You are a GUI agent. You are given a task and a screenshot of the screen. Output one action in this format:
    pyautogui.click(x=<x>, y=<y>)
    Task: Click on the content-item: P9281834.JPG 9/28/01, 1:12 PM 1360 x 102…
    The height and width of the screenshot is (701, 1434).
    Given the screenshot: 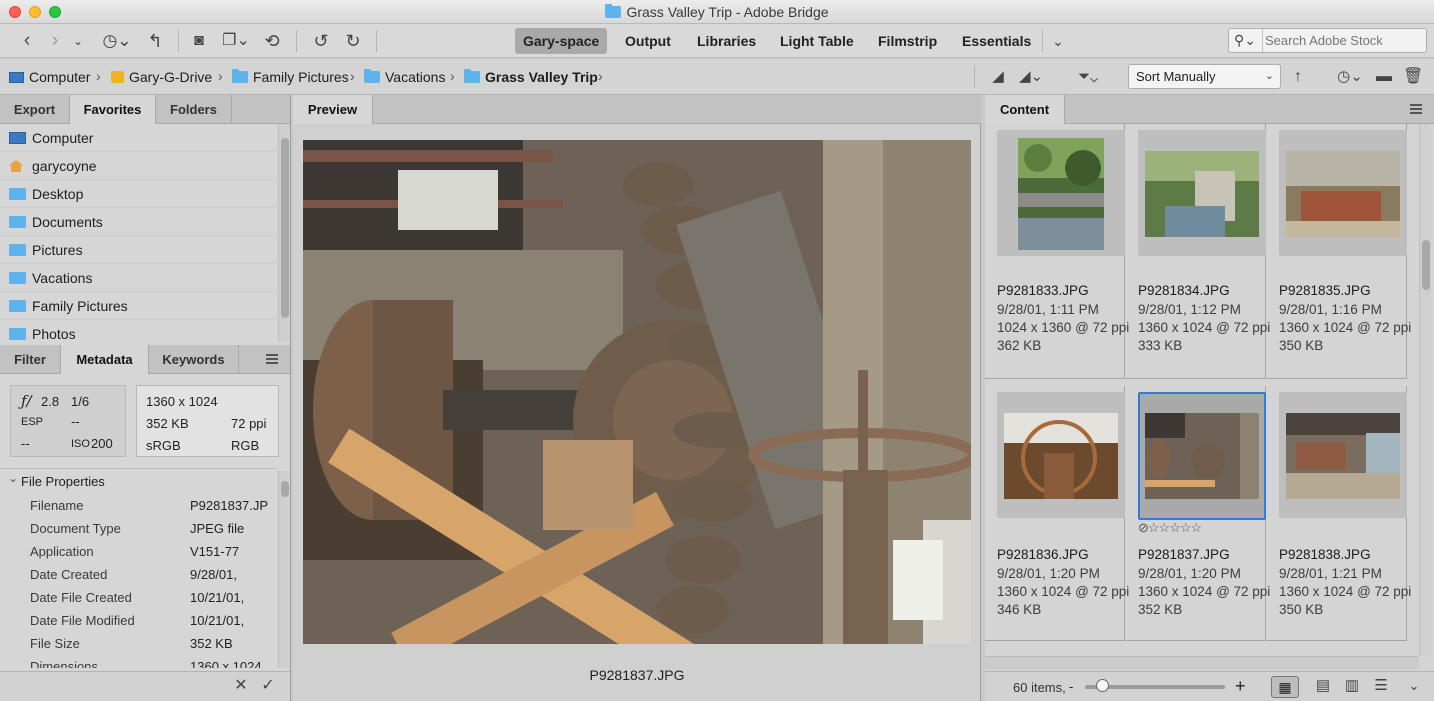 What is the action you would take?
    pyautogui.click(x=1198, y=251)
    